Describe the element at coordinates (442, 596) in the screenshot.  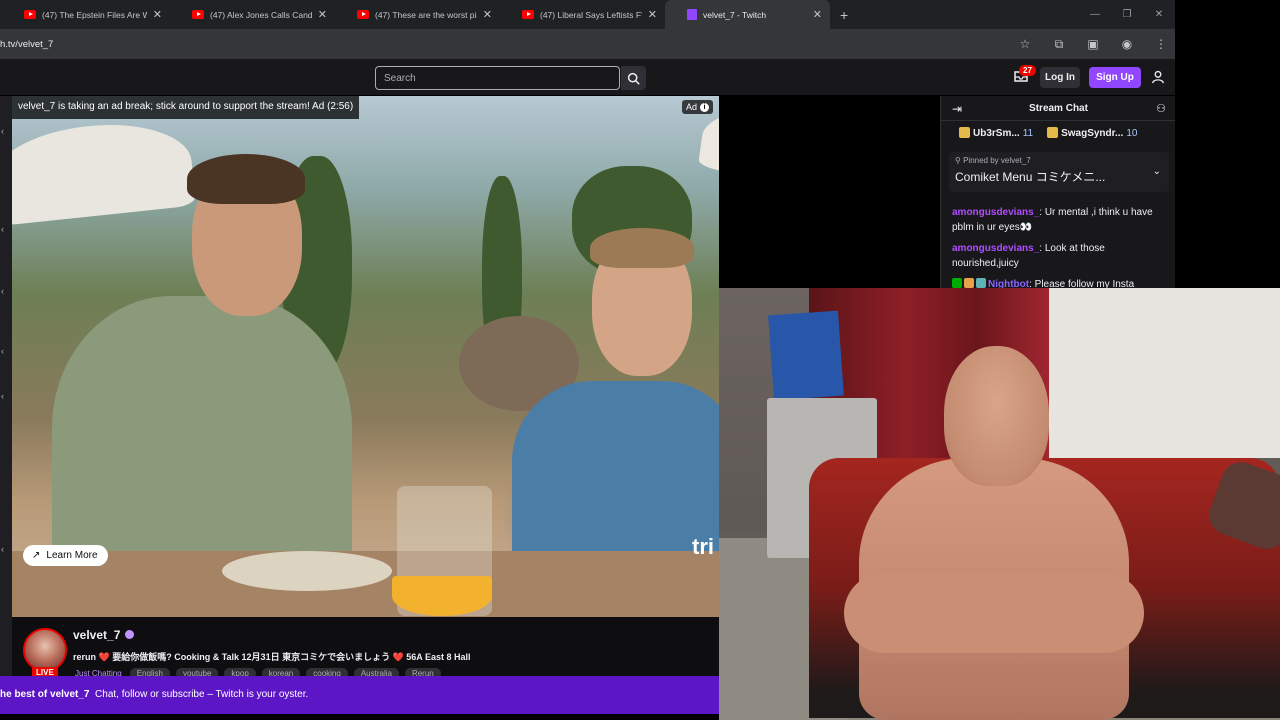
I see `scene-juice` at that location.